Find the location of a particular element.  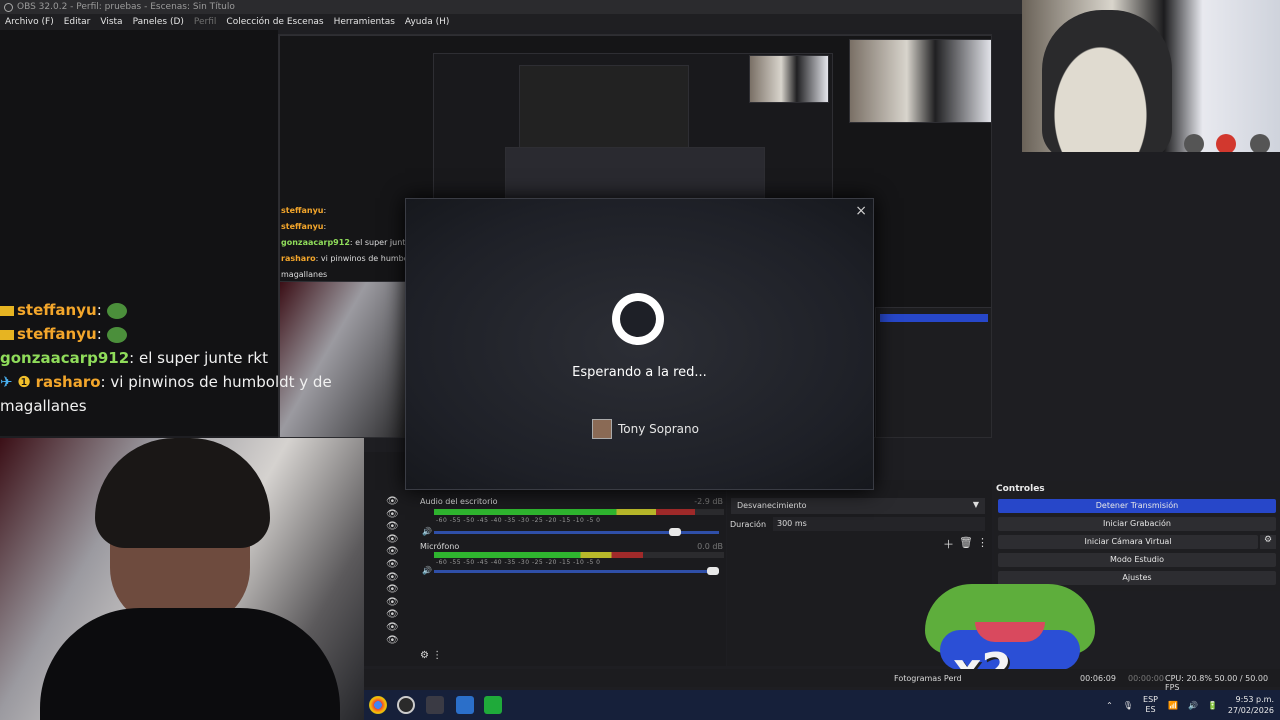

clock: 9:53 p.m. 27/02/2026 is located at coordinates (1251, 705).